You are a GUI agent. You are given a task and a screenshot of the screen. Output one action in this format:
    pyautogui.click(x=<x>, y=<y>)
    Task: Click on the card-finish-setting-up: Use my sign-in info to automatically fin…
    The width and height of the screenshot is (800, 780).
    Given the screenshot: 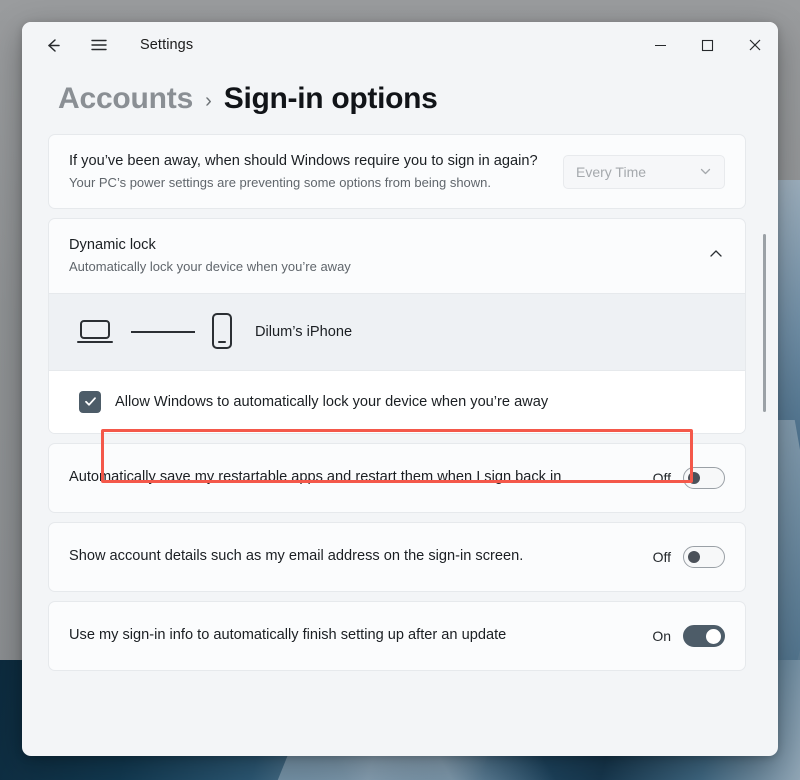 What is the action you would take?
    pyautogui.click(x=397, y=635)
    